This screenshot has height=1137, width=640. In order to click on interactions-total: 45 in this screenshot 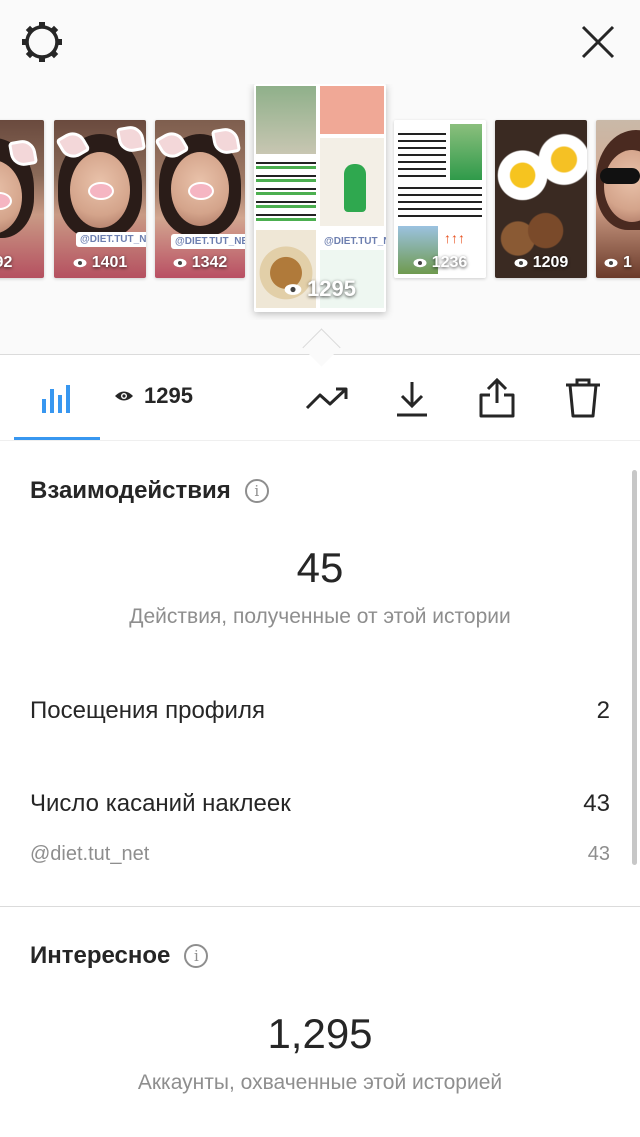, I will do `click(320, 567)`.